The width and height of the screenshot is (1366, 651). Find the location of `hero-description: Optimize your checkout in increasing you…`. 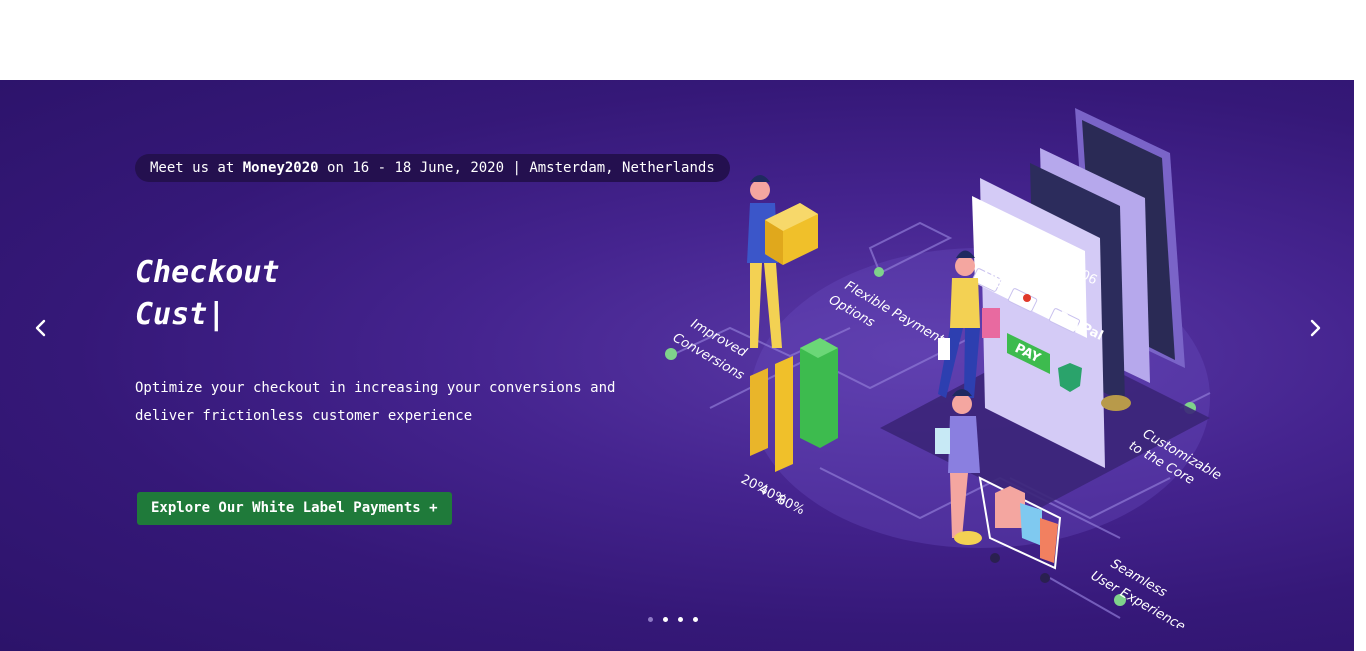

hero-description: Optimize your checkout in increasing you… is located at coordinates (375, 402).